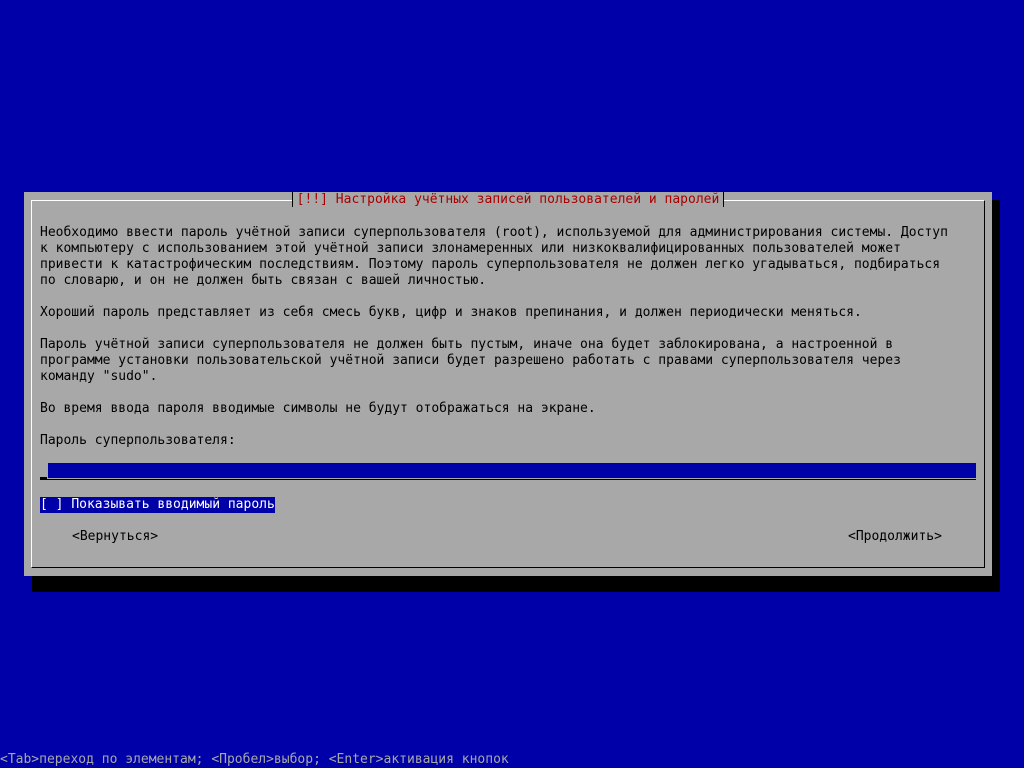 The height and width of the screenshot is (768, 1024). I want to click on show-password-checkbox: [ ] Показывать вводимый пароль, so click(157, 505).